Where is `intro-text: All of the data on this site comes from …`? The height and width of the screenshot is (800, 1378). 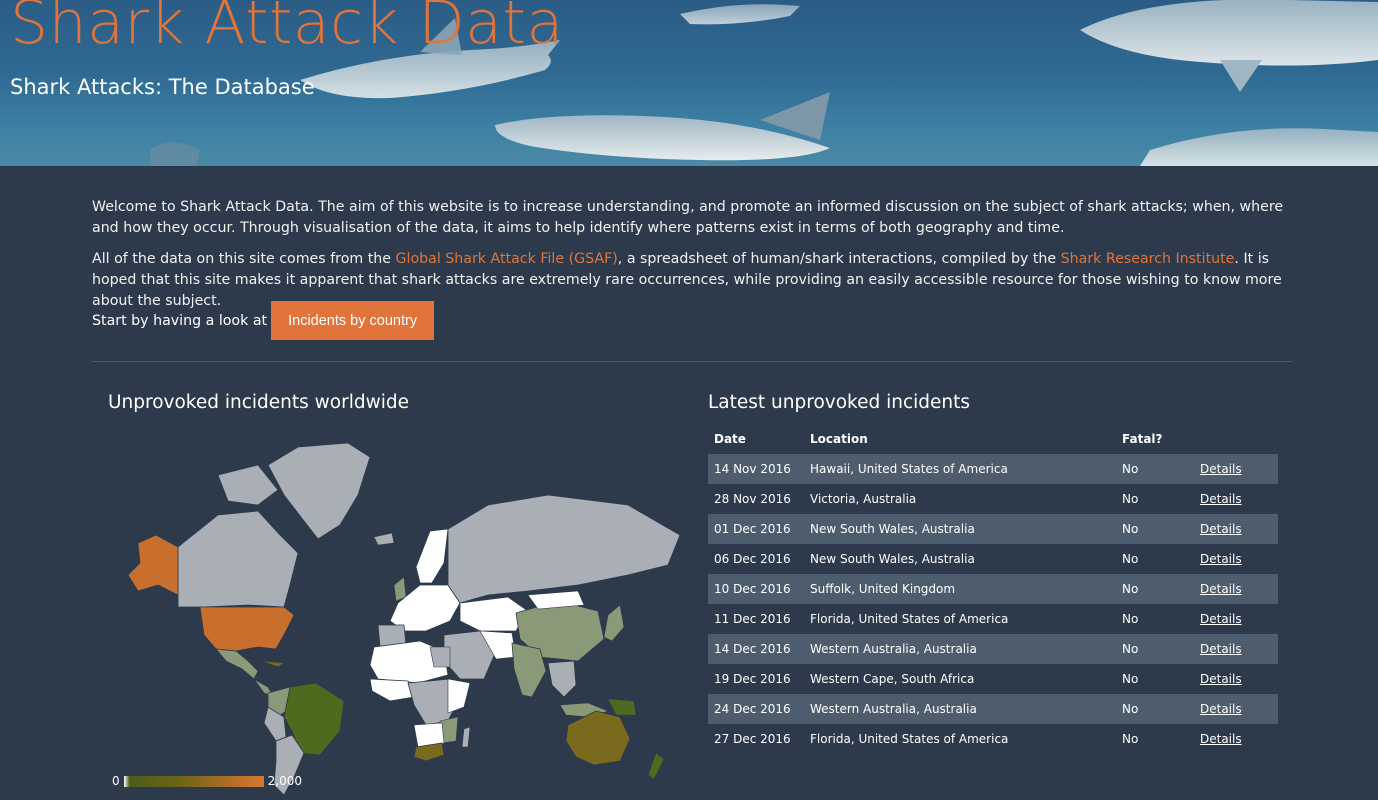 intro-text: All of the data on this site comes from … is located at coordinates (244, 259).